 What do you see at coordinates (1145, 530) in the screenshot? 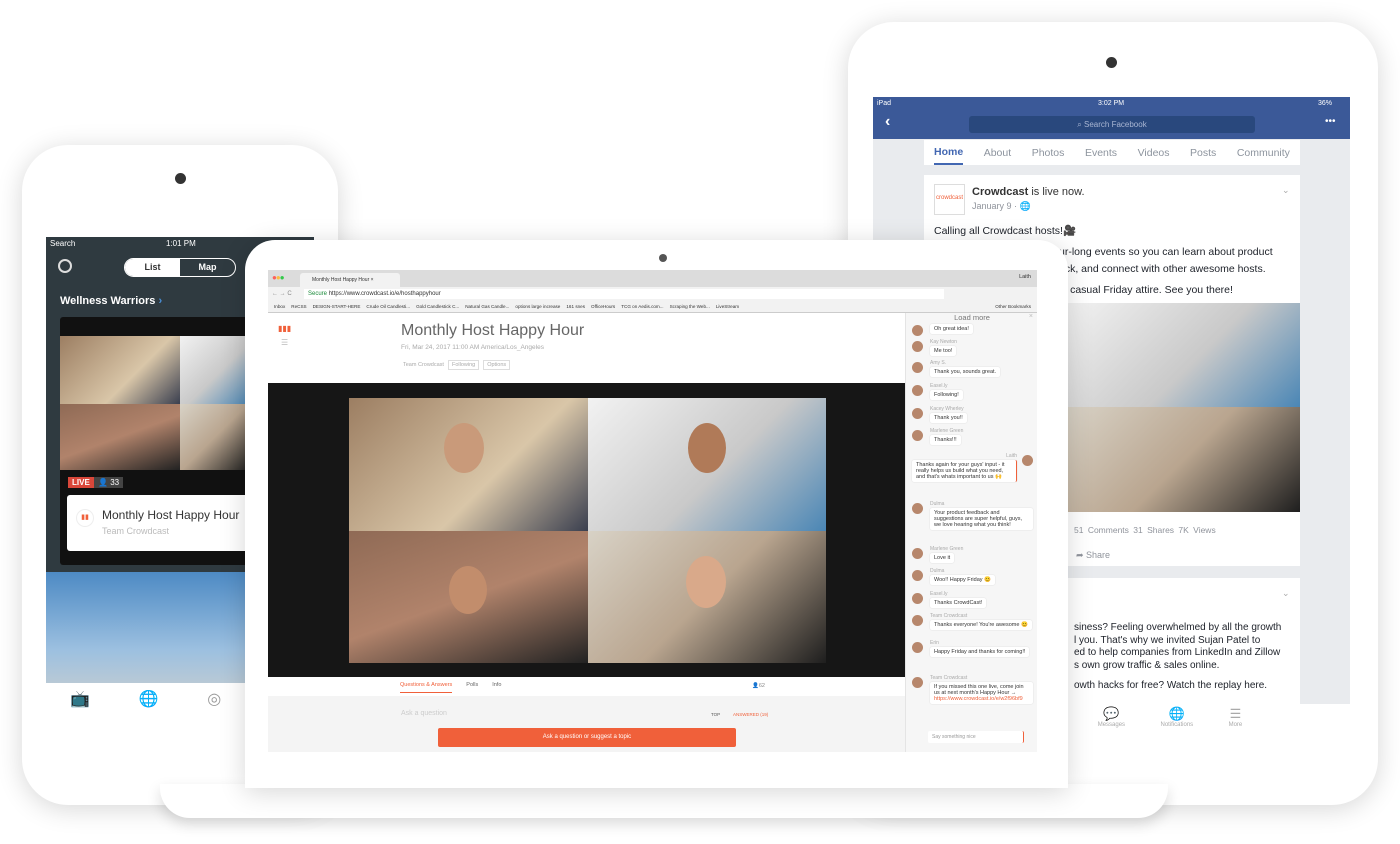
I see `post-stats: 51 Comments 31 Shares 7K Views` at bounding box center [1145, 530].